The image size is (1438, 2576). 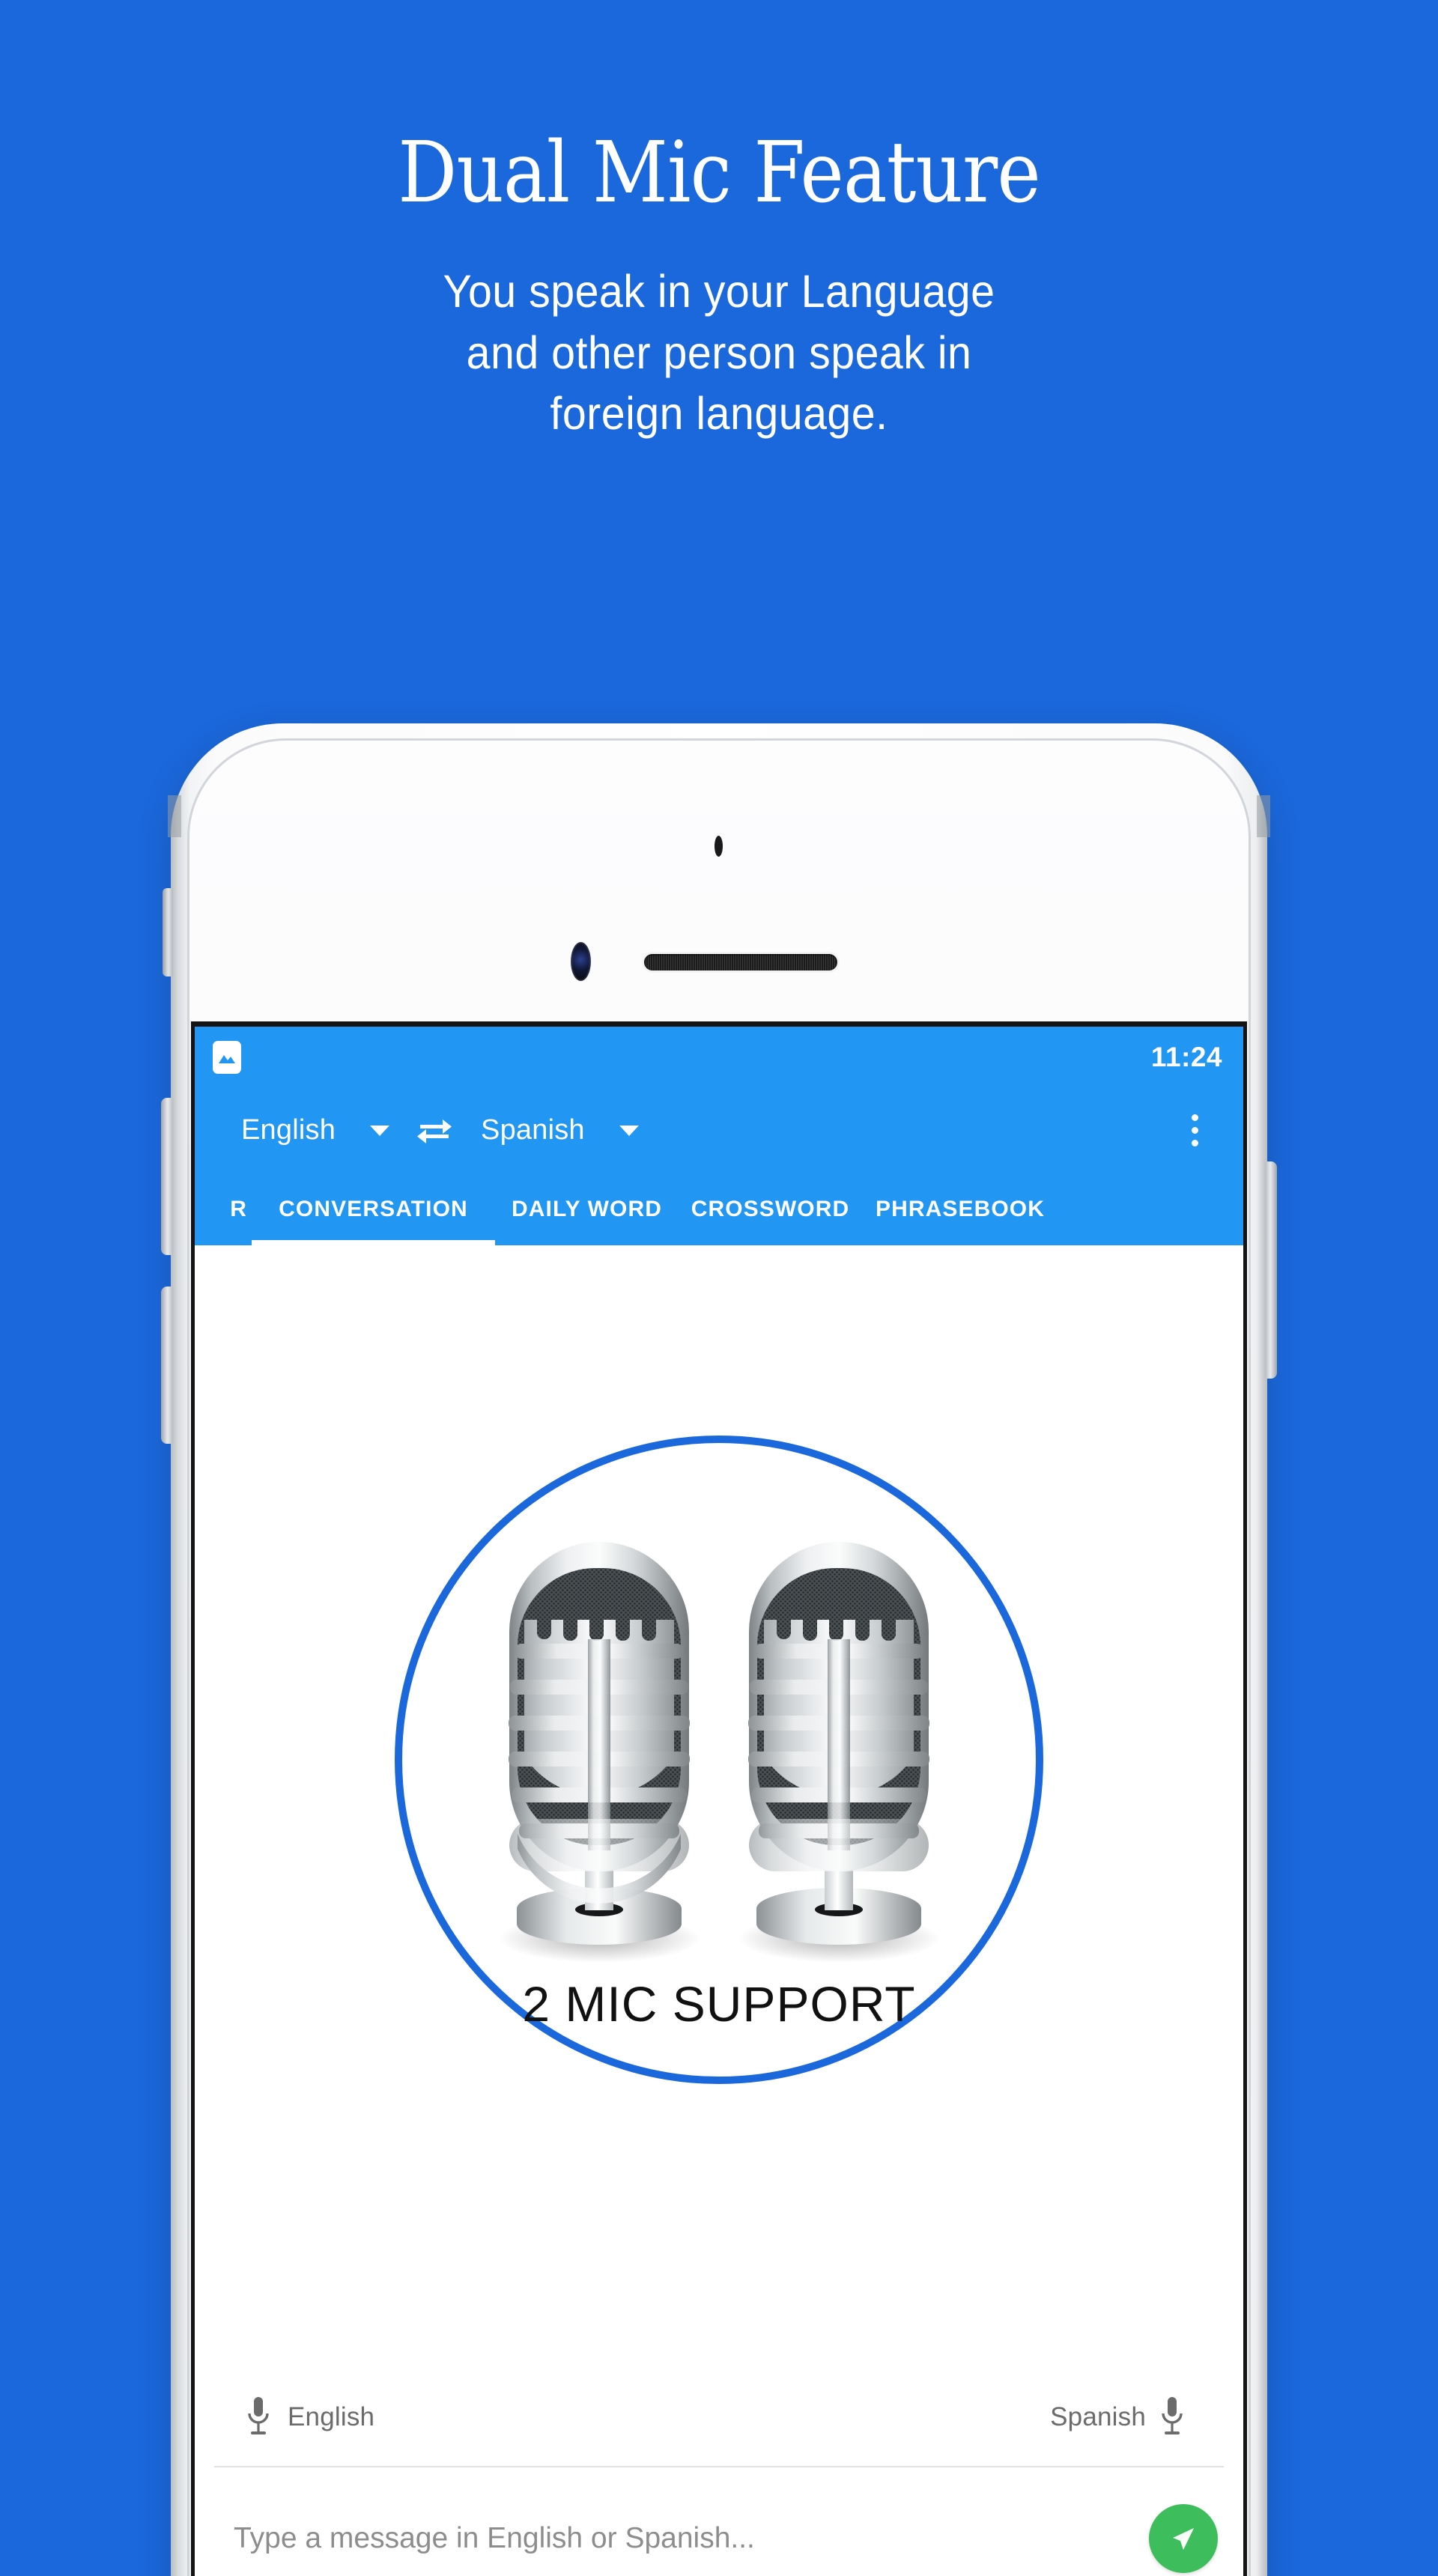 What do you see at coordinates (681, 2538) in the screenshot?
I see `message-input` at bounding box center [681, 2538].